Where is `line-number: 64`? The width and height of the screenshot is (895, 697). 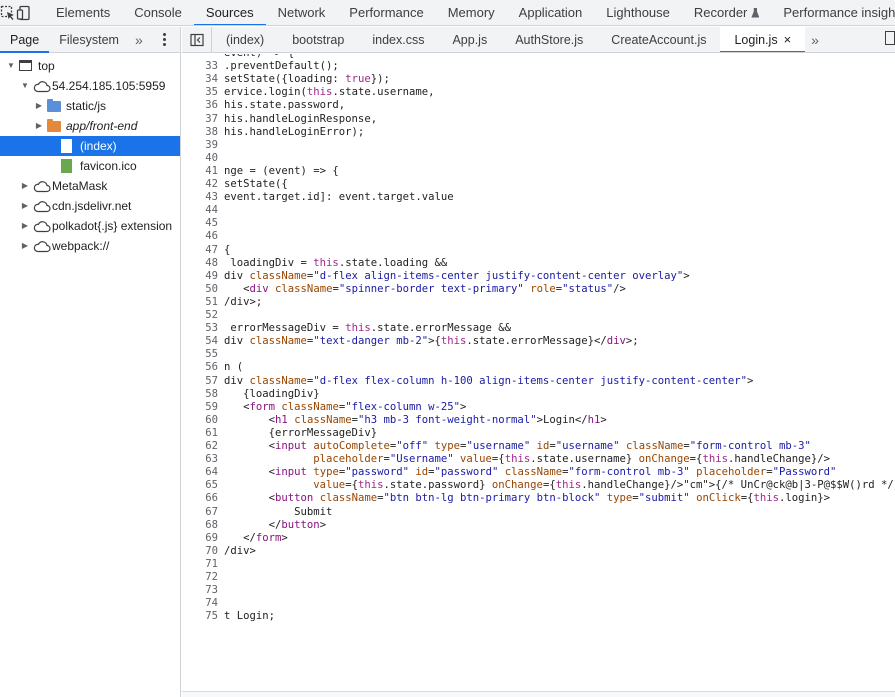
line-number: 64 is located at coordinates (200, 472).